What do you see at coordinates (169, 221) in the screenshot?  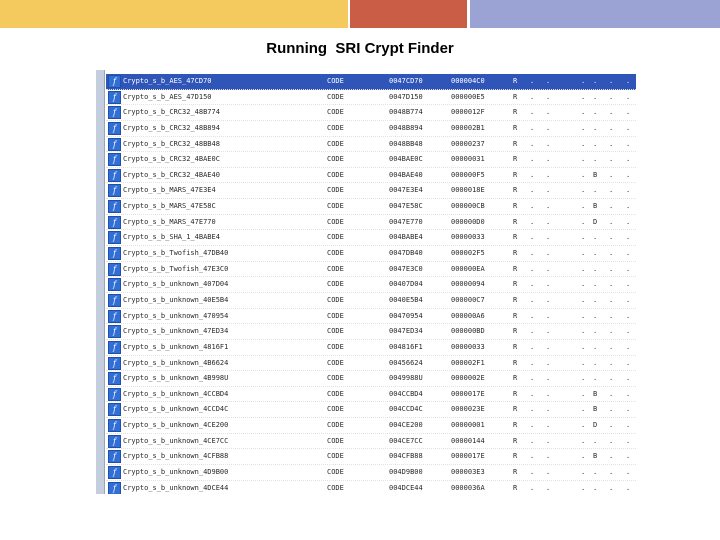 I see `function-name: Crypto_s_b_MARS_47E770` at bounding box center [169, 221].